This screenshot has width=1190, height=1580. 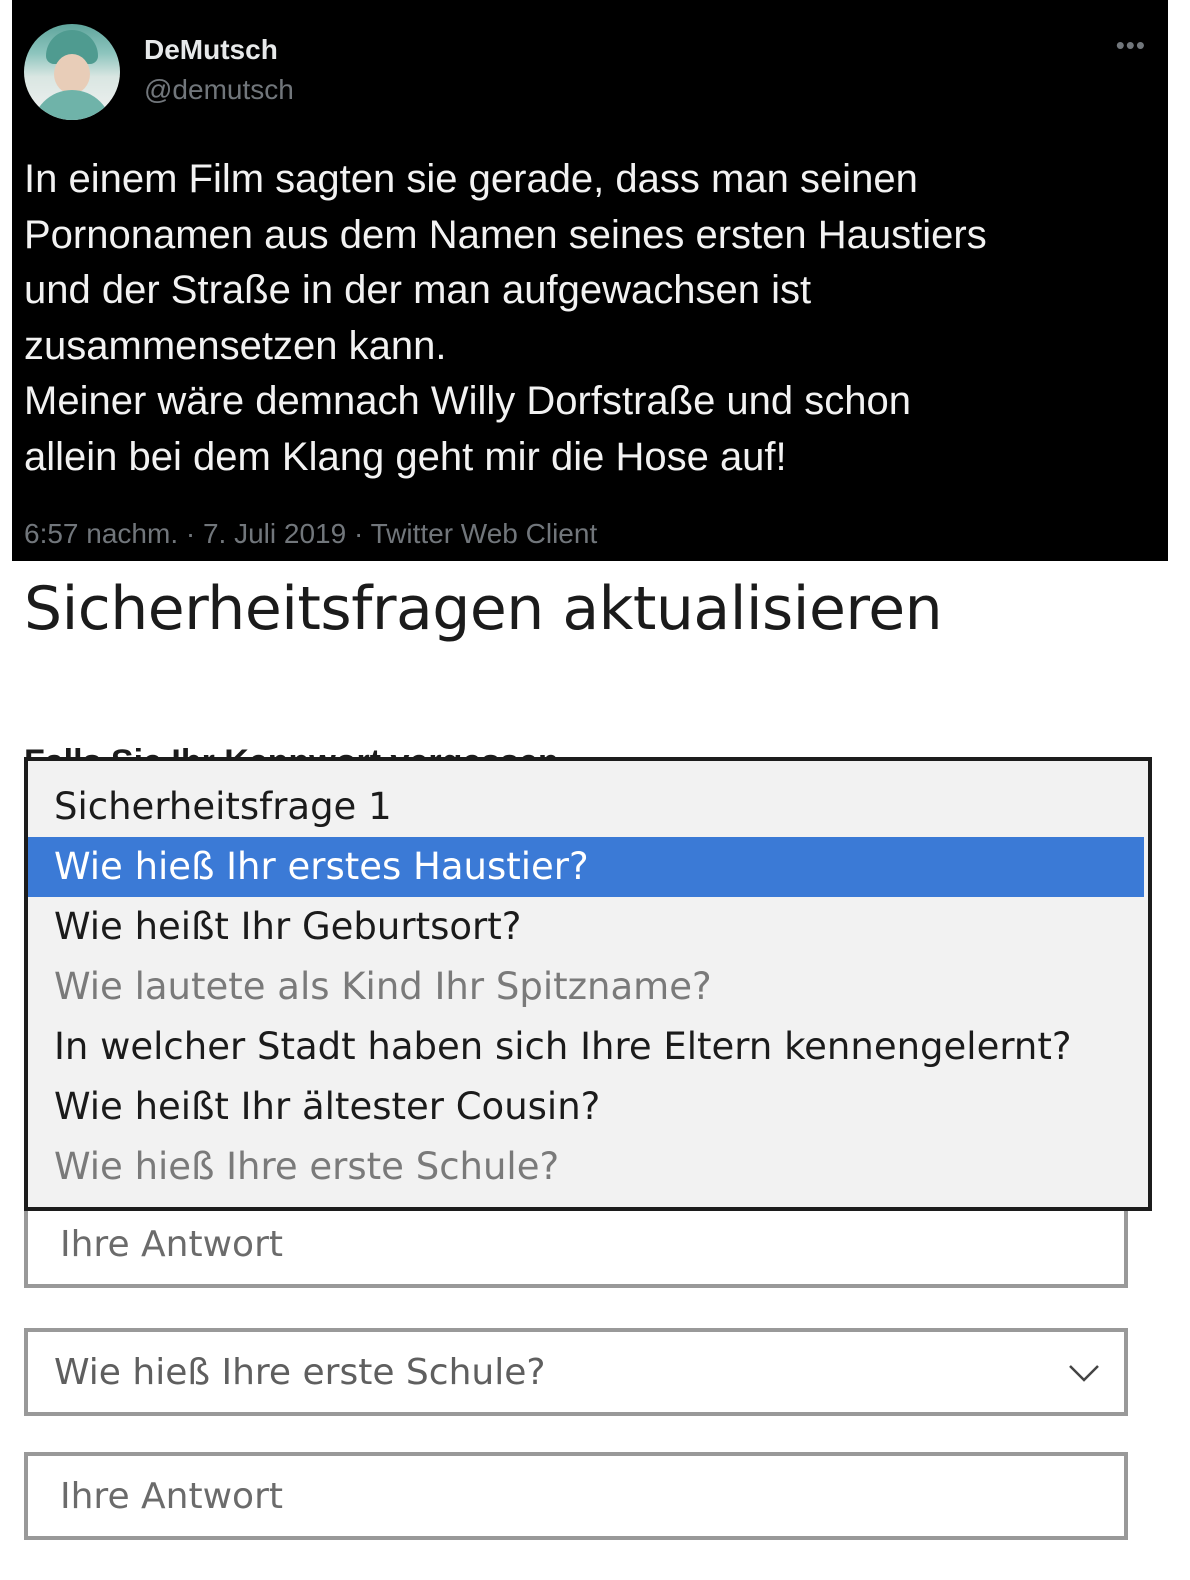 What do you see at coordinates (586, 867) in the screenshot?
I see `dropdown-option-selected: Wie hieß Ihr erstes Haustier?` at bounding box center [586, 867].